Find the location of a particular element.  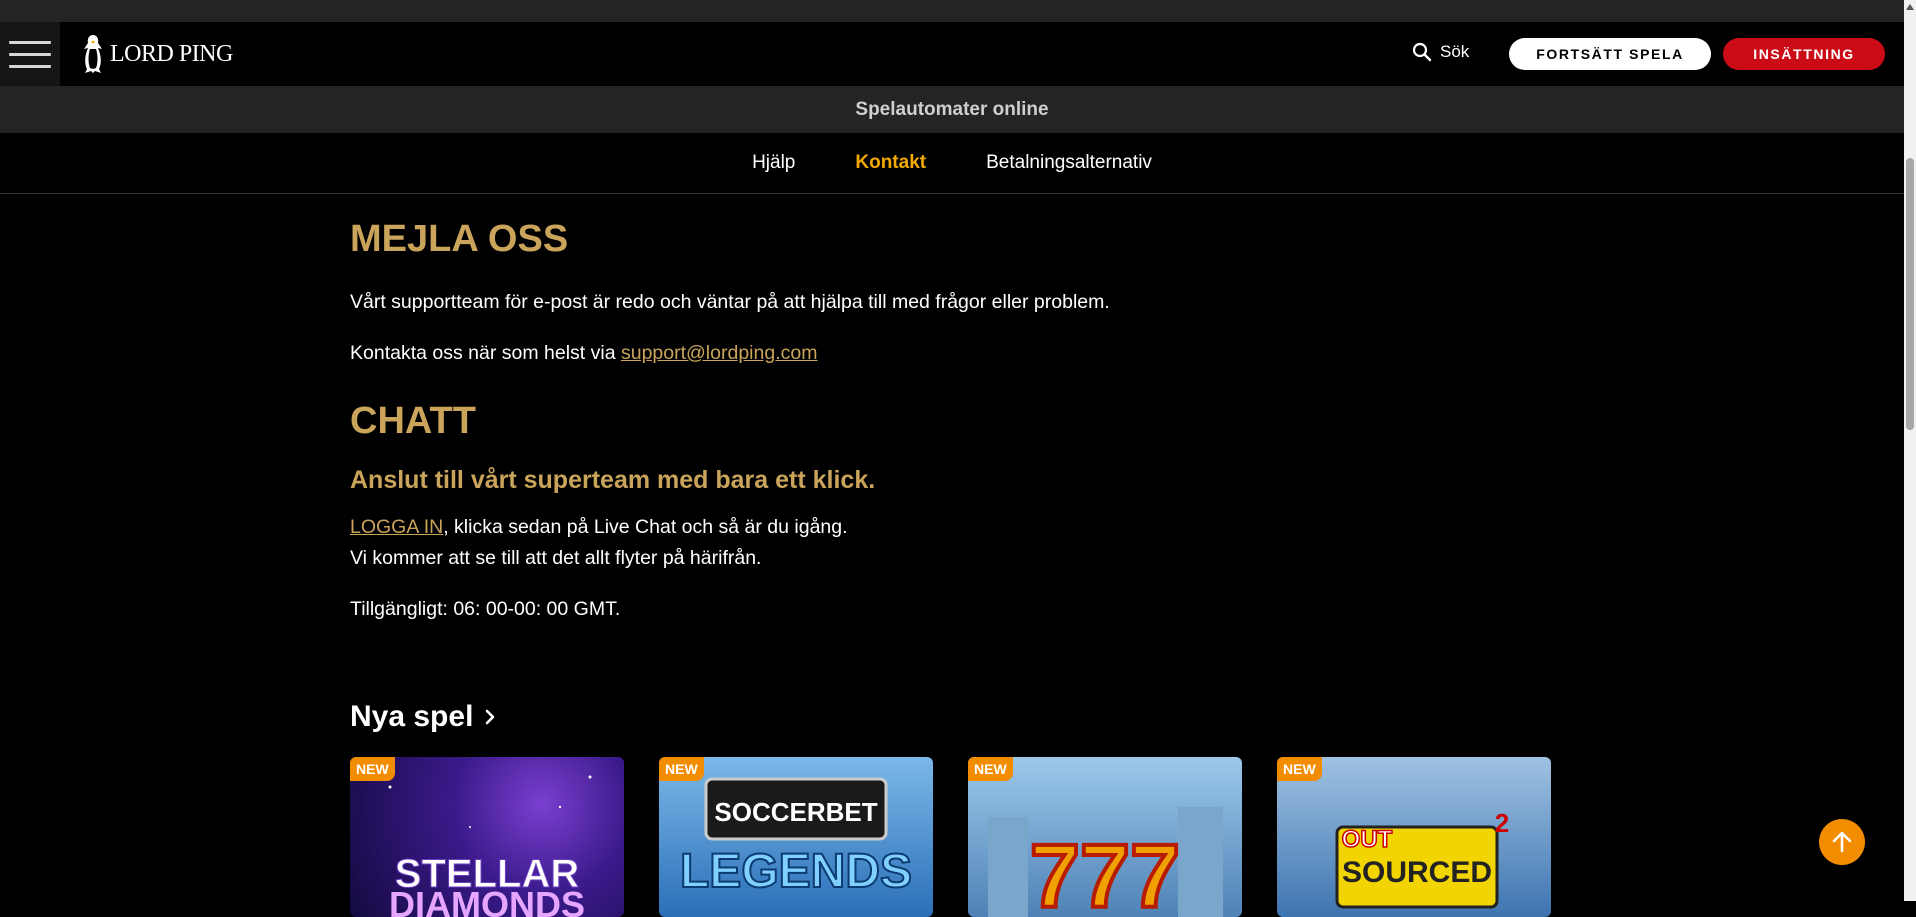

arrow-up-icon is located at coordinates (1842, 842).